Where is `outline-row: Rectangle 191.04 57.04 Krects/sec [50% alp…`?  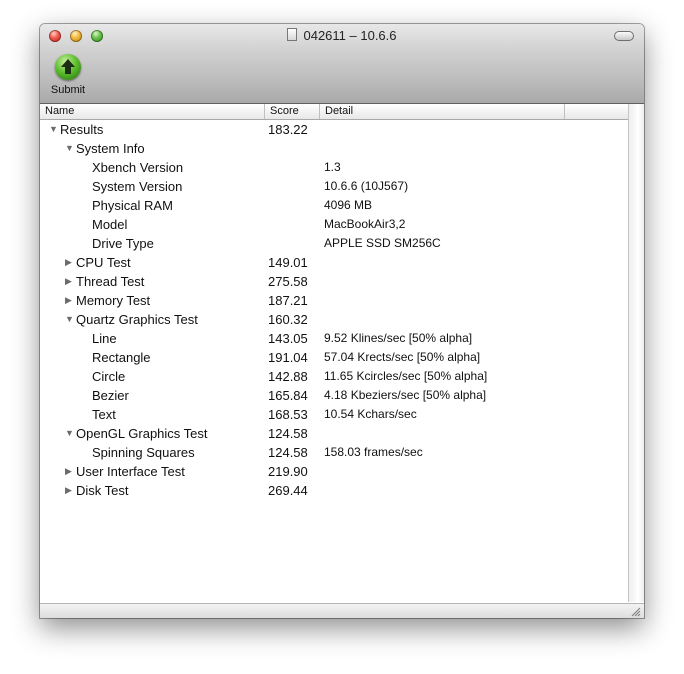
outline-row: Rectangle 191.04 57.04 Krects/sec [50% alp… is located at coordinates (334, 357).